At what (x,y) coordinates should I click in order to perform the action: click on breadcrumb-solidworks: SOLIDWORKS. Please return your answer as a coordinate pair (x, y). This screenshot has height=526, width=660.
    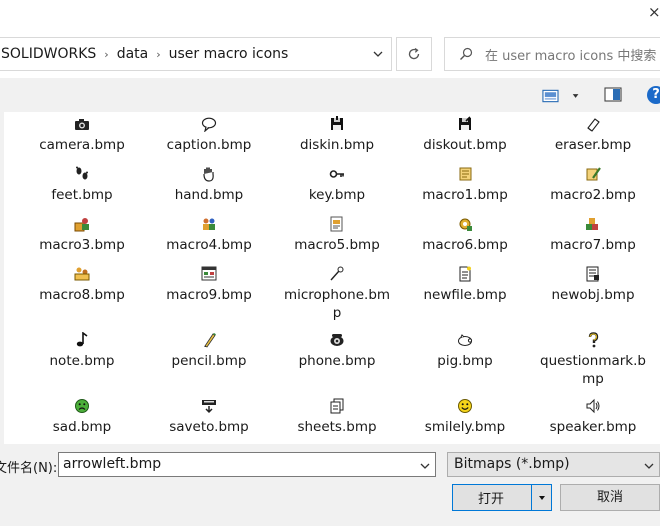
    Looking at the image, I should click on (50, 54).